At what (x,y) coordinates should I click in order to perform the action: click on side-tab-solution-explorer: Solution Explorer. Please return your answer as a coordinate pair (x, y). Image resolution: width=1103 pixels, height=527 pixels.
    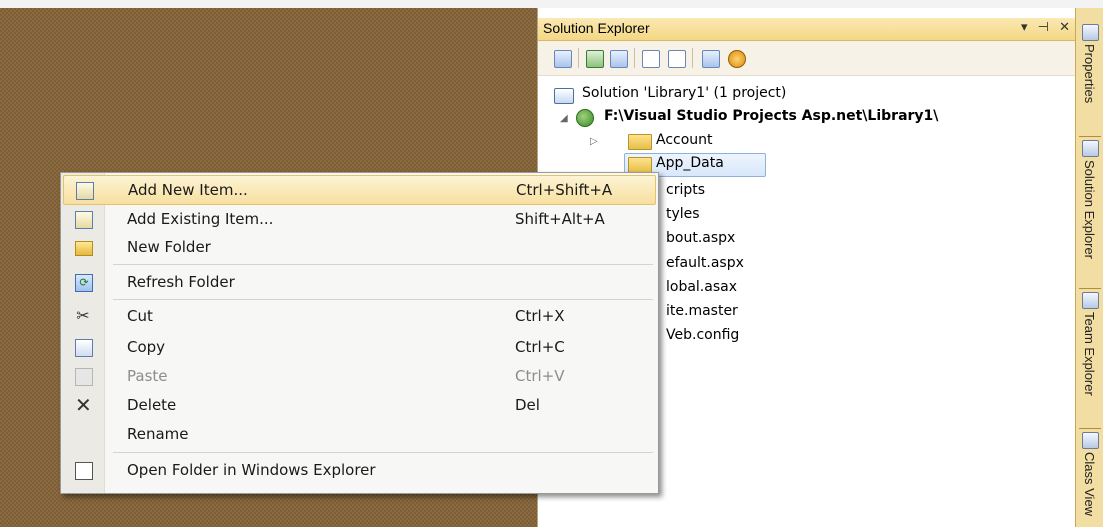
    Looking at the image, I should click on (1089, 213).